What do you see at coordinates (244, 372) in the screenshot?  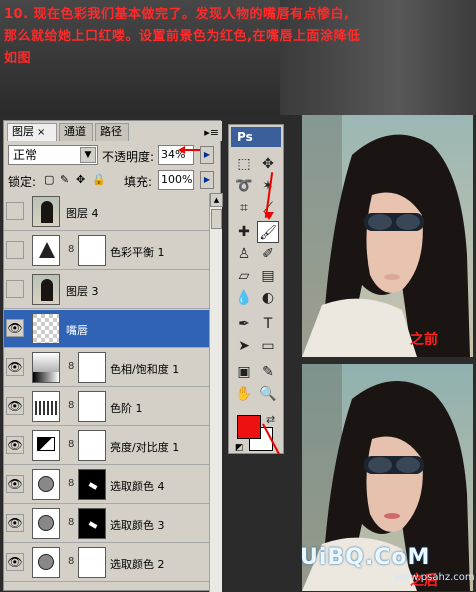 I see `notes-tool-icon: ▣` at bounding box center [244, 372].